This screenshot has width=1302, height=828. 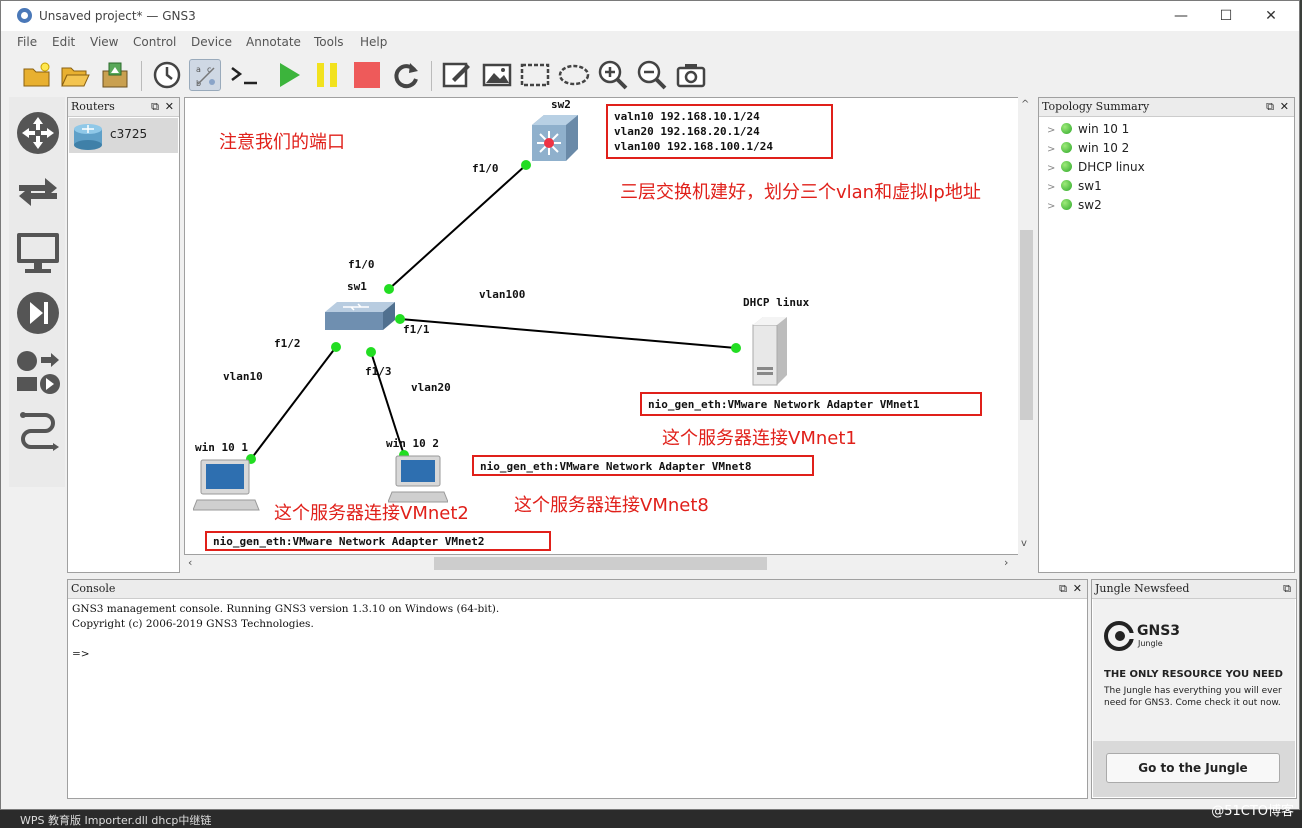 I want to click on menu-device: Device, so click(x=211, y=42).